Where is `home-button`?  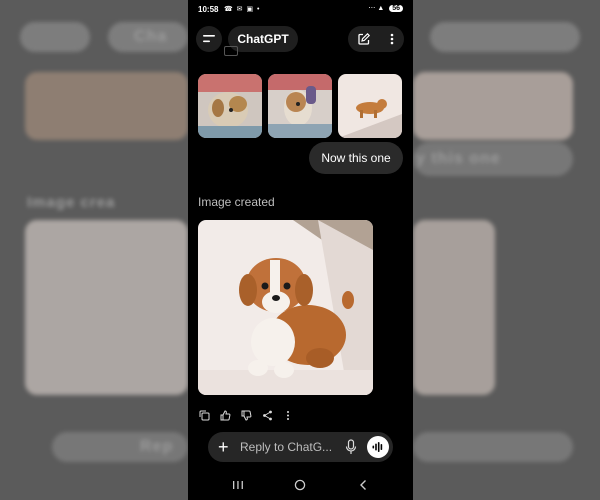 home-button is located at coordinates (300, 485).